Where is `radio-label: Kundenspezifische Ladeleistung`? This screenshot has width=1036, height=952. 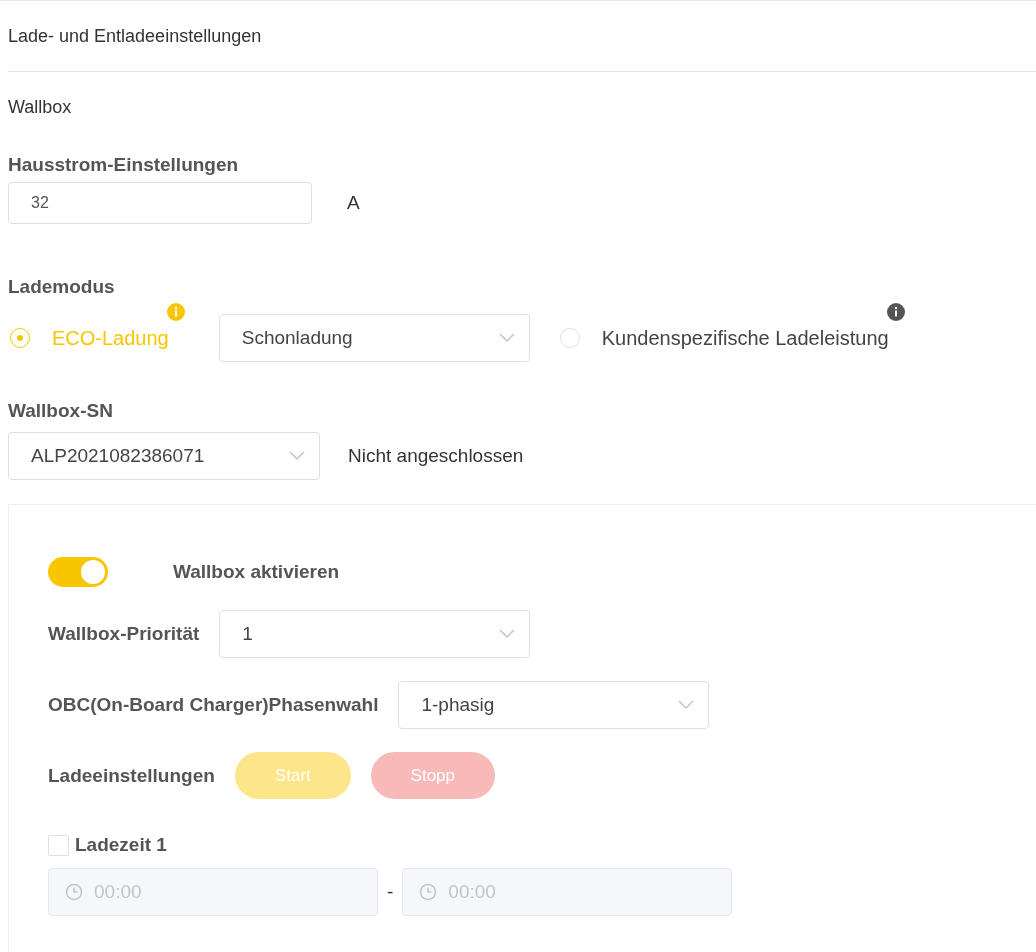 radio-label: Kundenspezifische Ladeleistung is located at coordinates (745, 338).